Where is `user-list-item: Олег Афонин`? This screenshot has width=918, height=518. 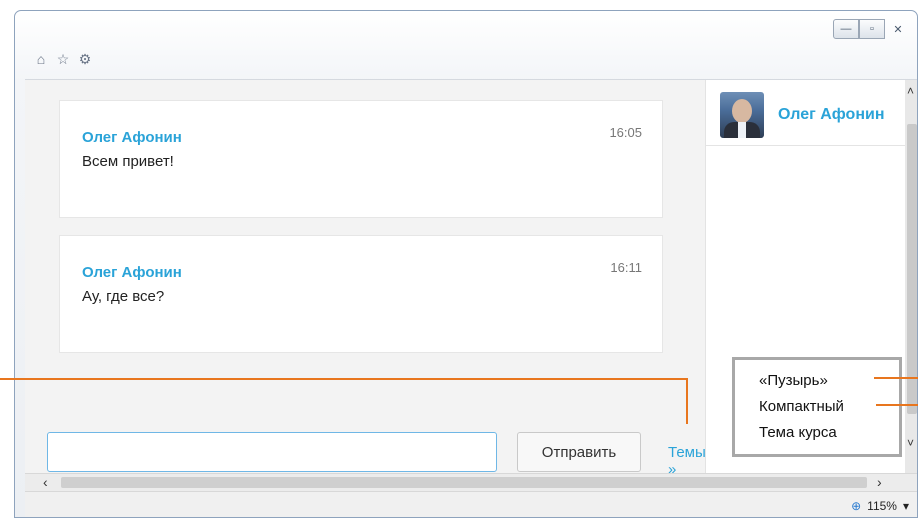
user-list-item: Олег Афонин is located at coordinates (810, 117).